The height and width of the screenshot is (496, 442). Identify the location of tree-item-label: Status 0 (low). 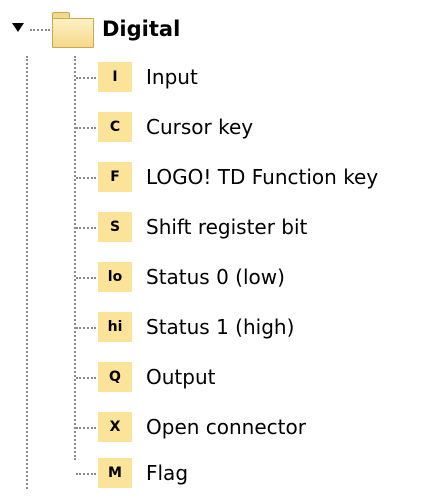
(215, 277).